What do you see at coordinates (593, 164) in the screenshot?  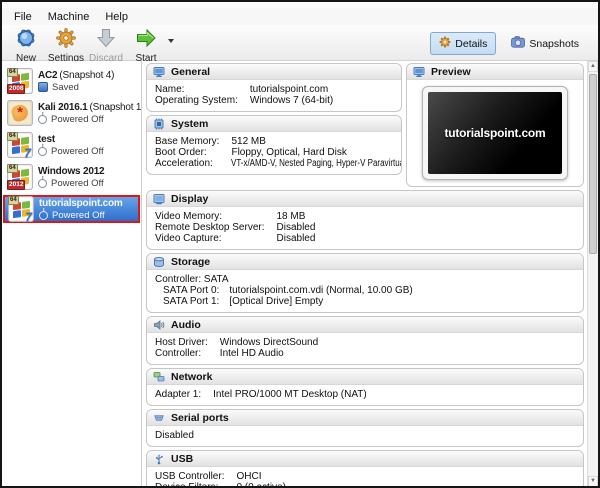 I see `scrollbar-thumb` at bounding box center [593, 164].